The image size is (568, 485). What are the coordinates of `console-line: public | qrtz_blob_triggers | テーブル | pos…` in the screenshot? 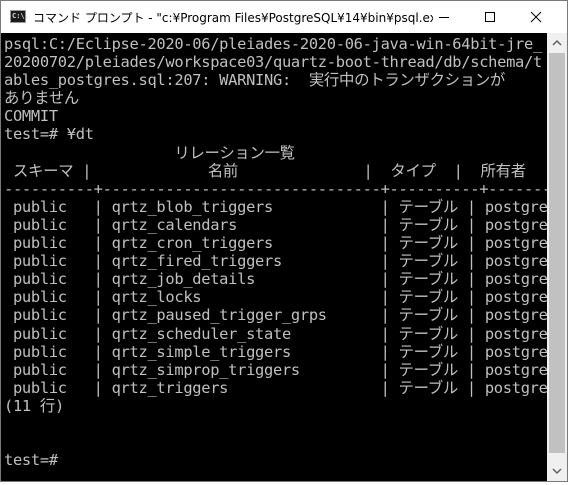 It's located at (275, 206).